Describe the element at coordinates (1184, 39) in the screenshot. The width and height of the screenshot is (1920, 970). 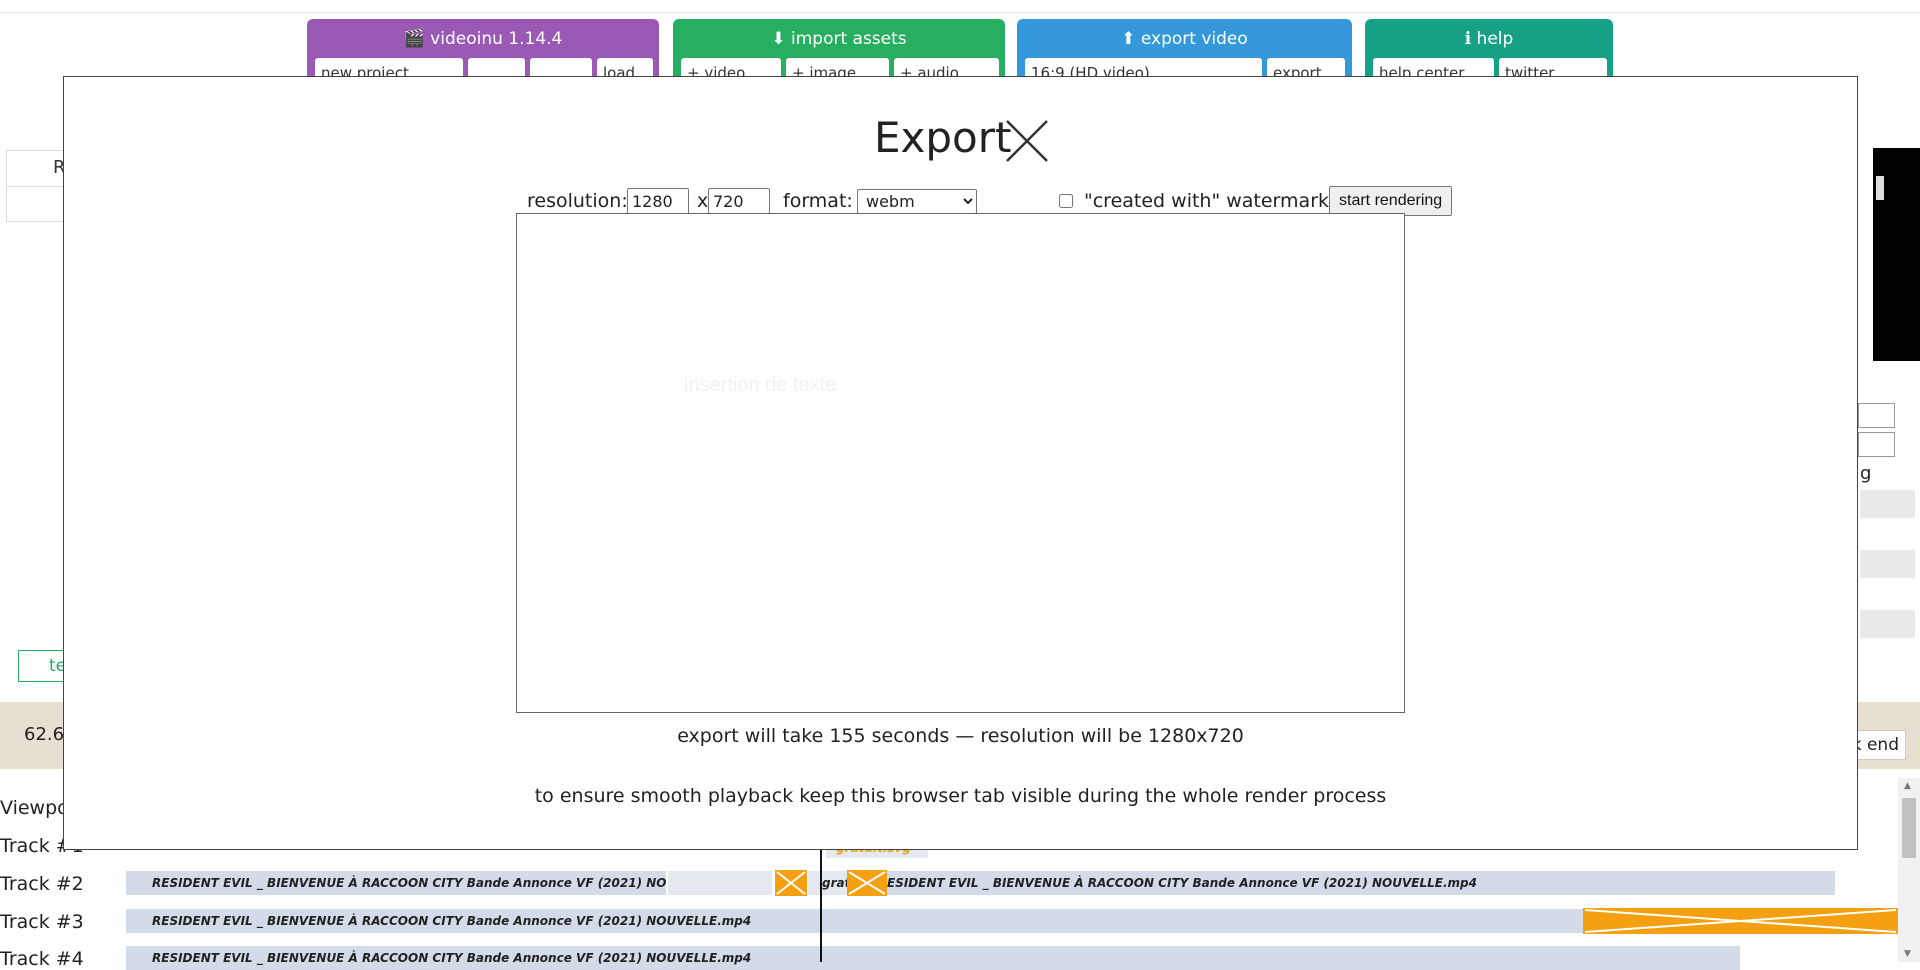
I see `export-title: ⬆ export video` at that location.